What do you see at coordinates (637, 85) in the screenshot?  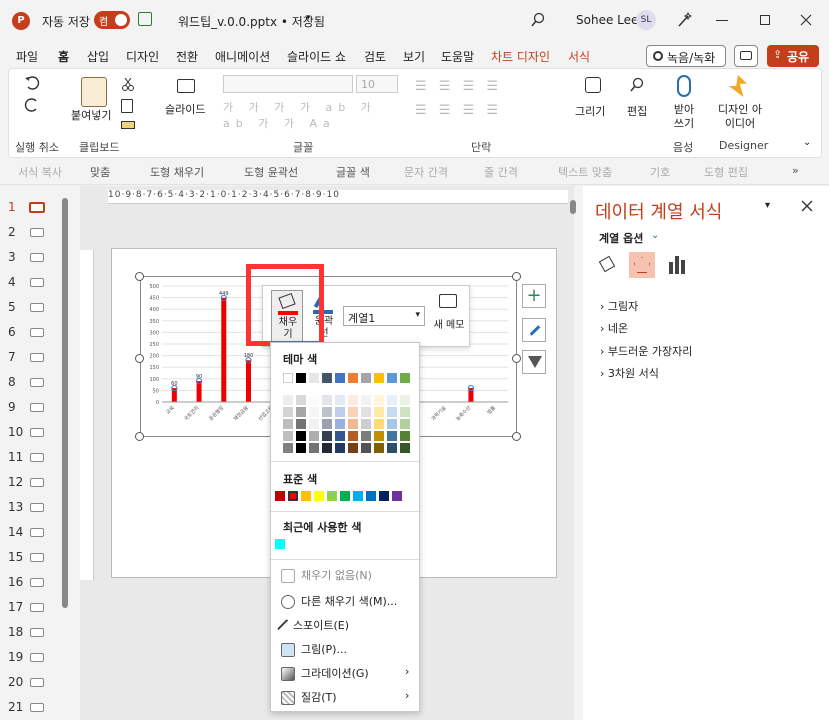 I see `find-icon` at bounding box center [637, 85].